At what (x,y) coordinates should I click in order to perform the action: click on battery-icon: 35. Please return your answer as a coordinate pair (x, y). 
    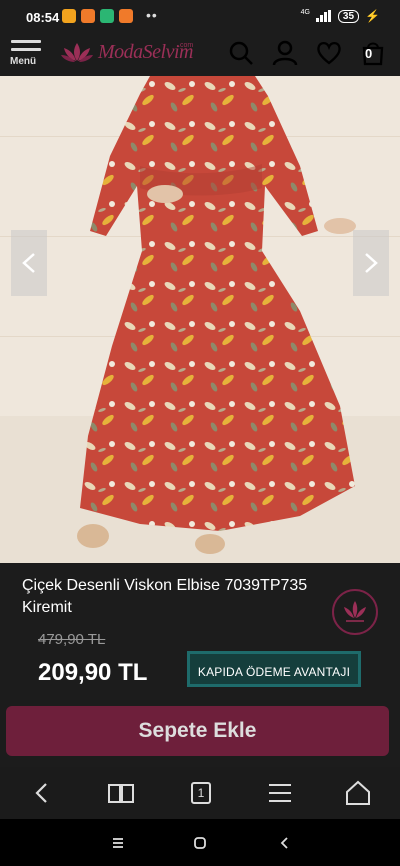
    Looking at the image, I should click on (348, 16).